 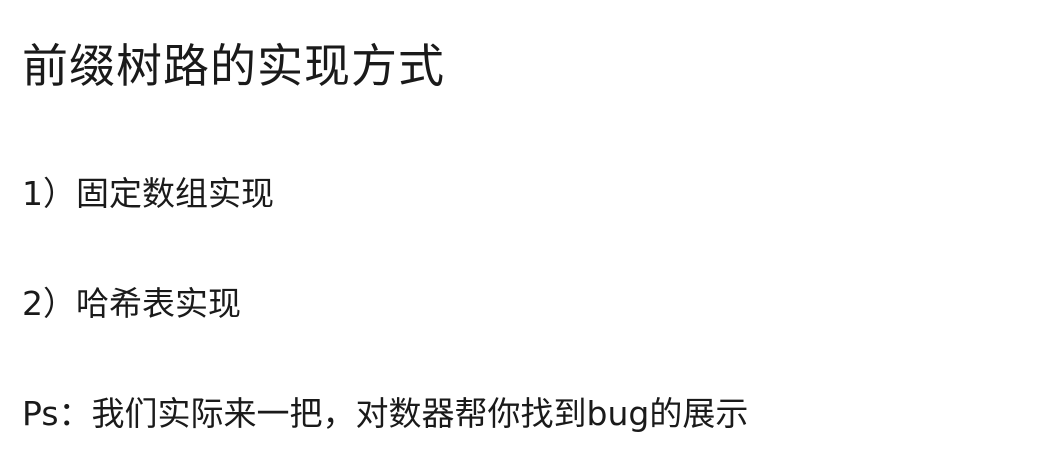 What do you see at coordinates (148, 193) in the screenshot?
I see `list-item-fixed-array: 1）固定数组实现` at bounding box center [148, 193].